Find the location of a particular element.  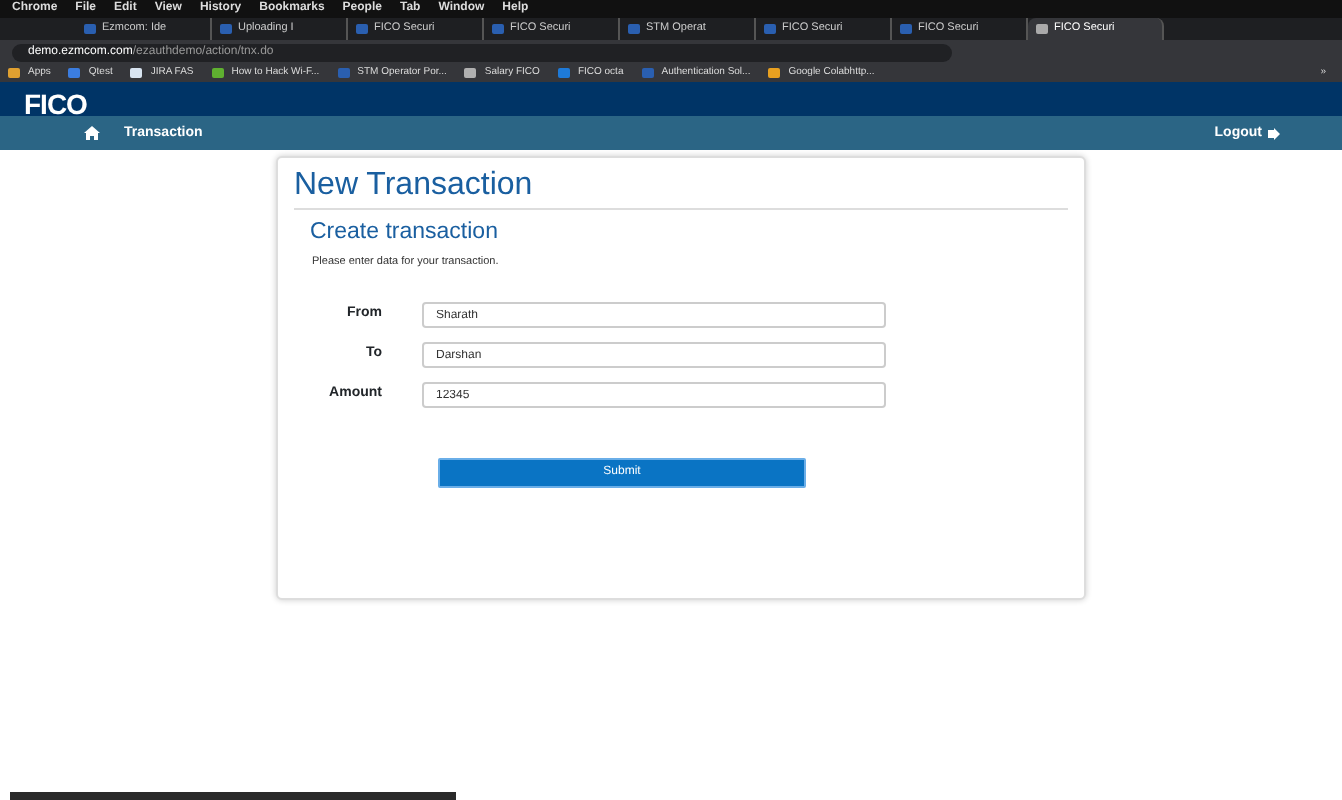

home-icon is located at coordinates (92, 133).